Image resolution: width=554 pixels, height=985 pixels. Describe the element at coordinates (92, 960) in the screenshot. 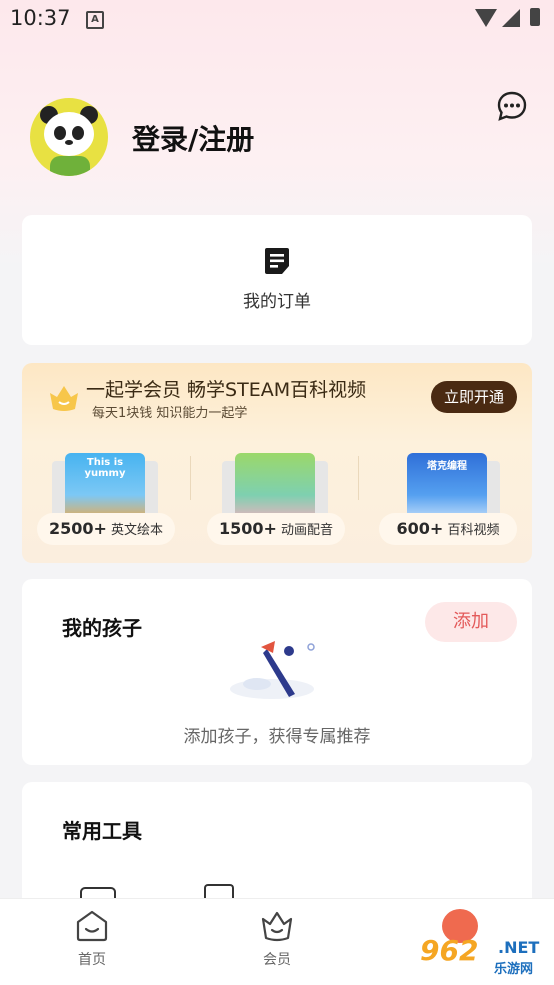

I see `tab-home-label: 首页` at that location.